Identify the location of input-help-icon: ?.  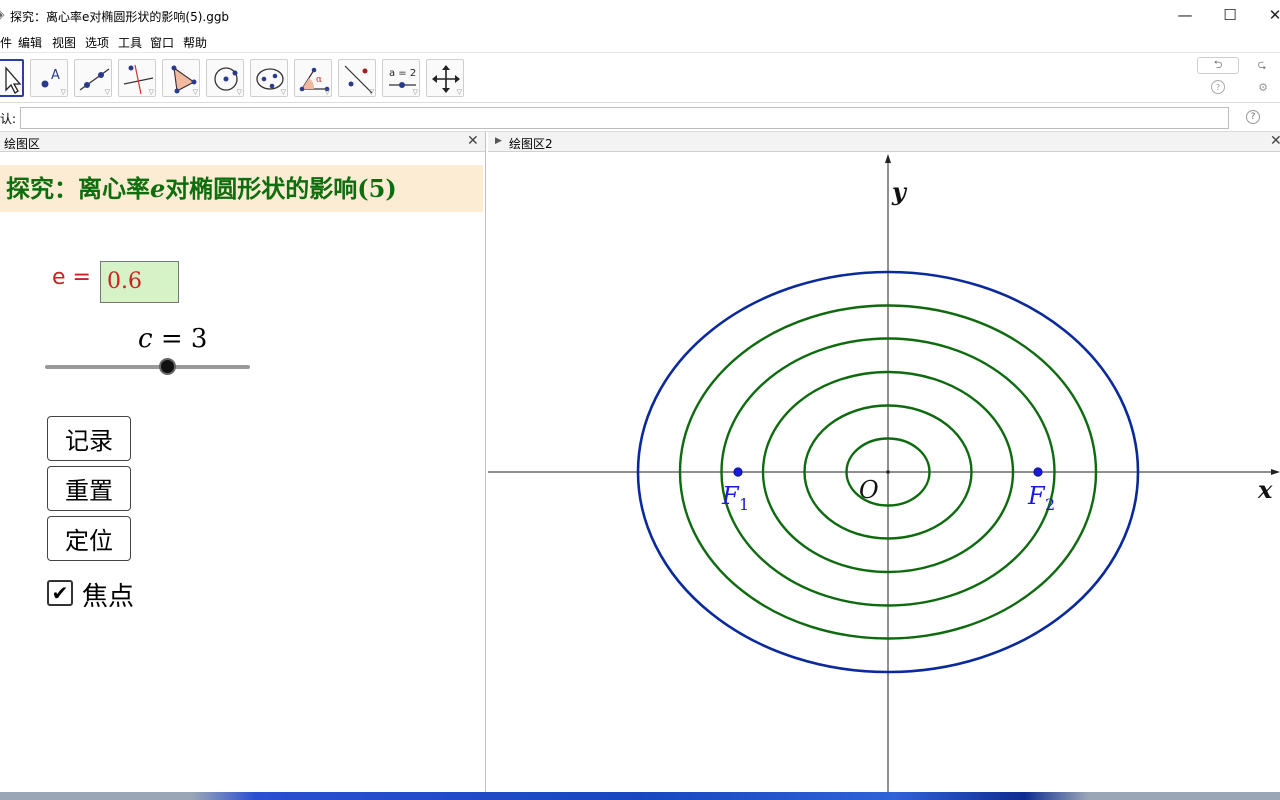
(1253, 117).